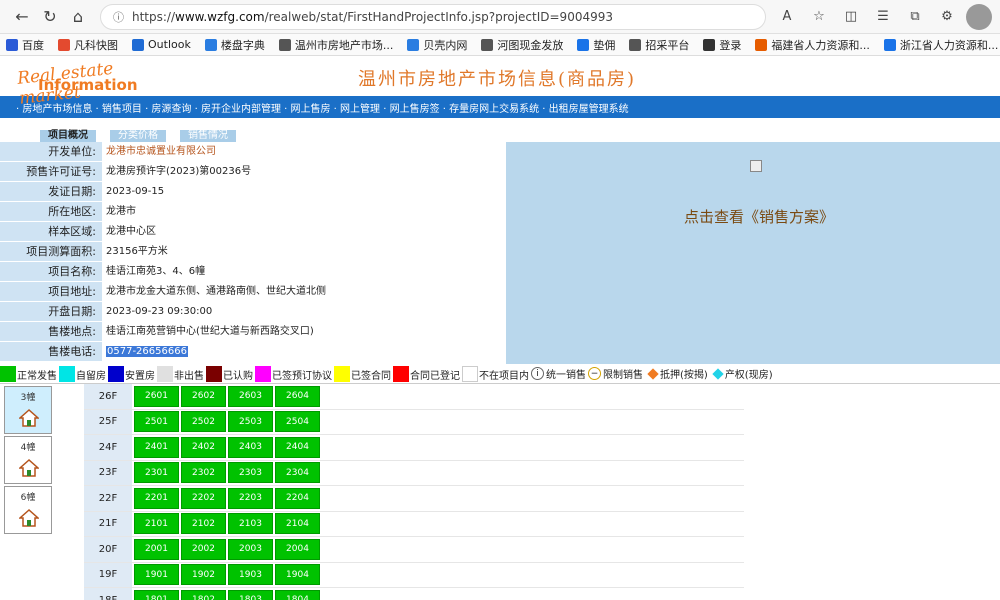 This screenshot has width=1000, height=600. What do you see at coordinates (297, 396) in the screenshot?
I see `unit-cell: 2604` at bounding box center [297, 396].